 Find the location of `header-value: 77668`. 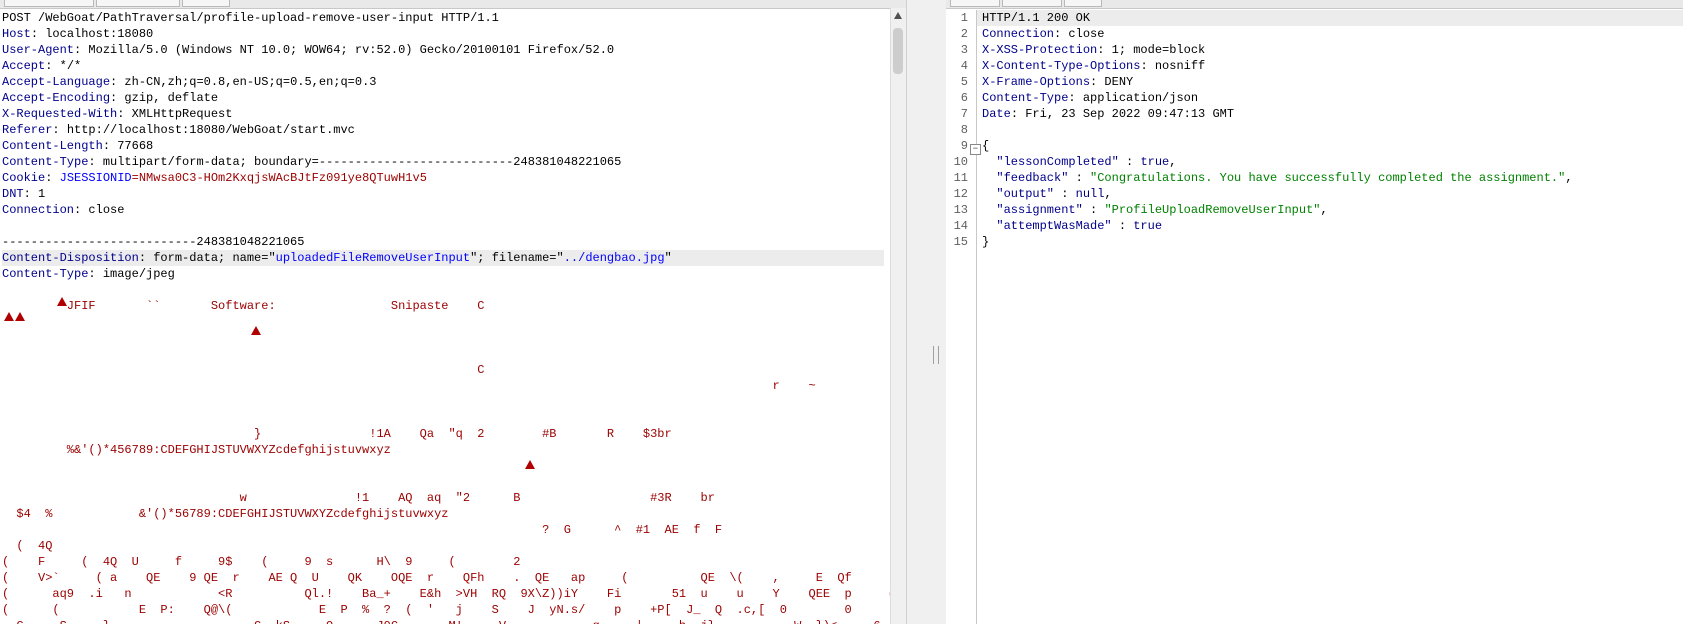

header-value: 77668 is located at coordinates (132, 146).